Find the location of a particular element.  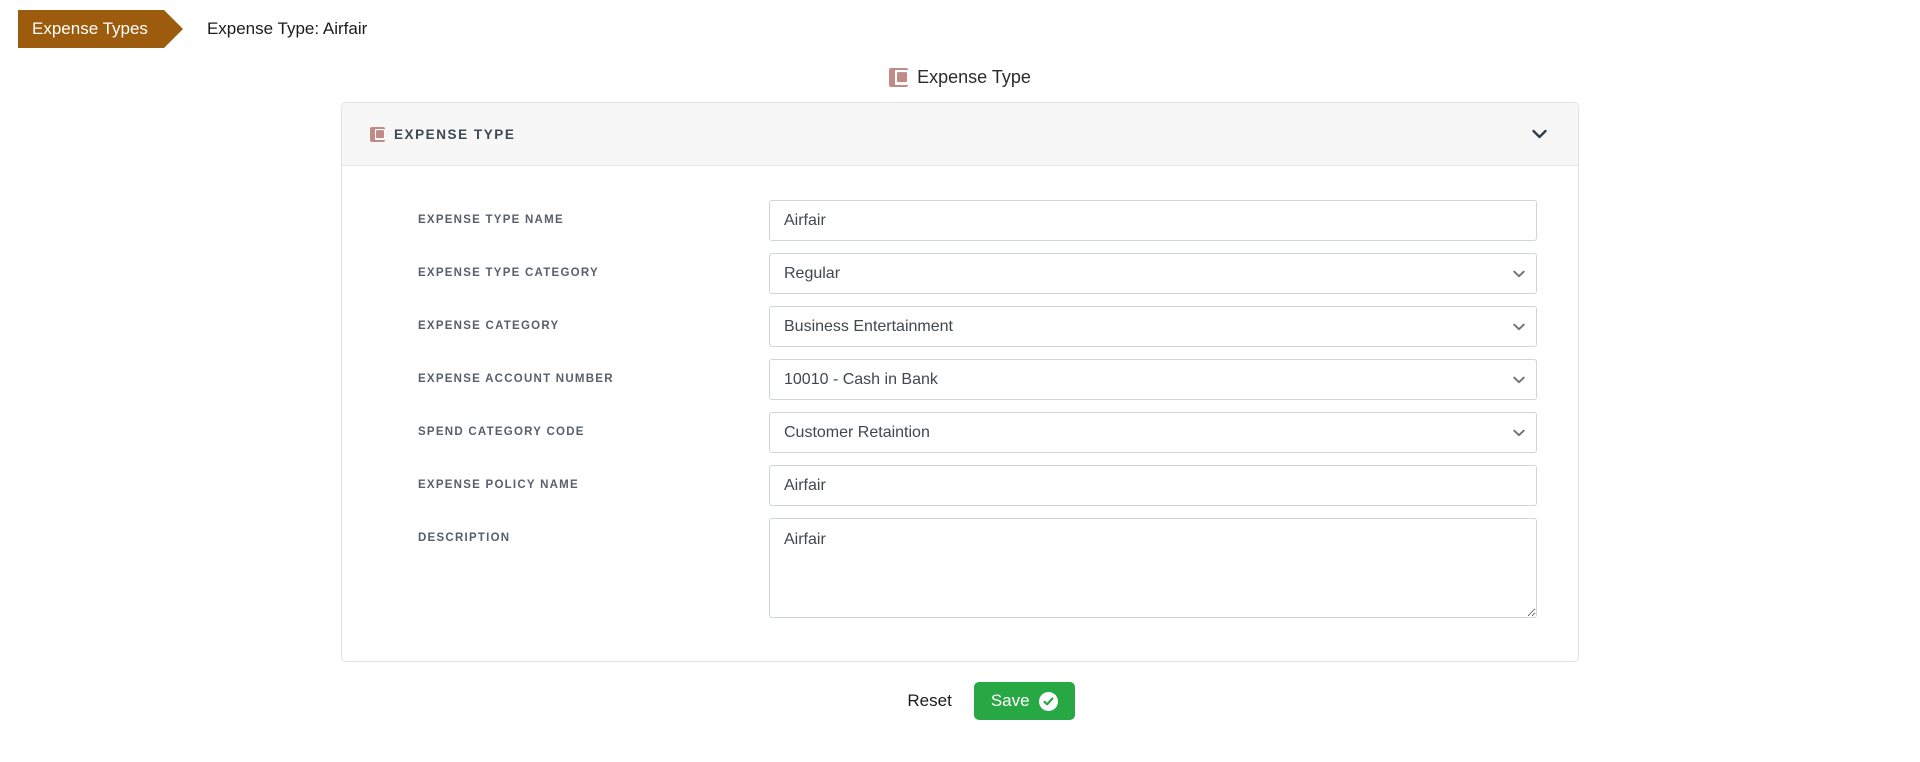

label-expense-category: EXPENSE CATEGORY is located at coordinates (489, 326).